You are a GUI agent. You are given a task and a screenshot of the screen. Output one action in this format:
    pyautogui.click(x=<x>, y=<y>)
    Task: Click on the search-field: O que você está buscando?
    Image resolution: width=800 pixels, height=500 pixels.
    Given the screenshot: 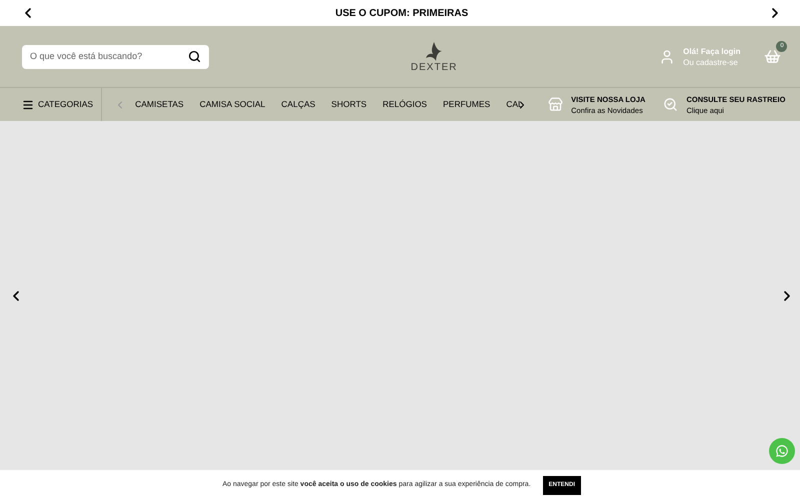 What is the action you would take?
    pyautogui.click(x=115, y=56)
    